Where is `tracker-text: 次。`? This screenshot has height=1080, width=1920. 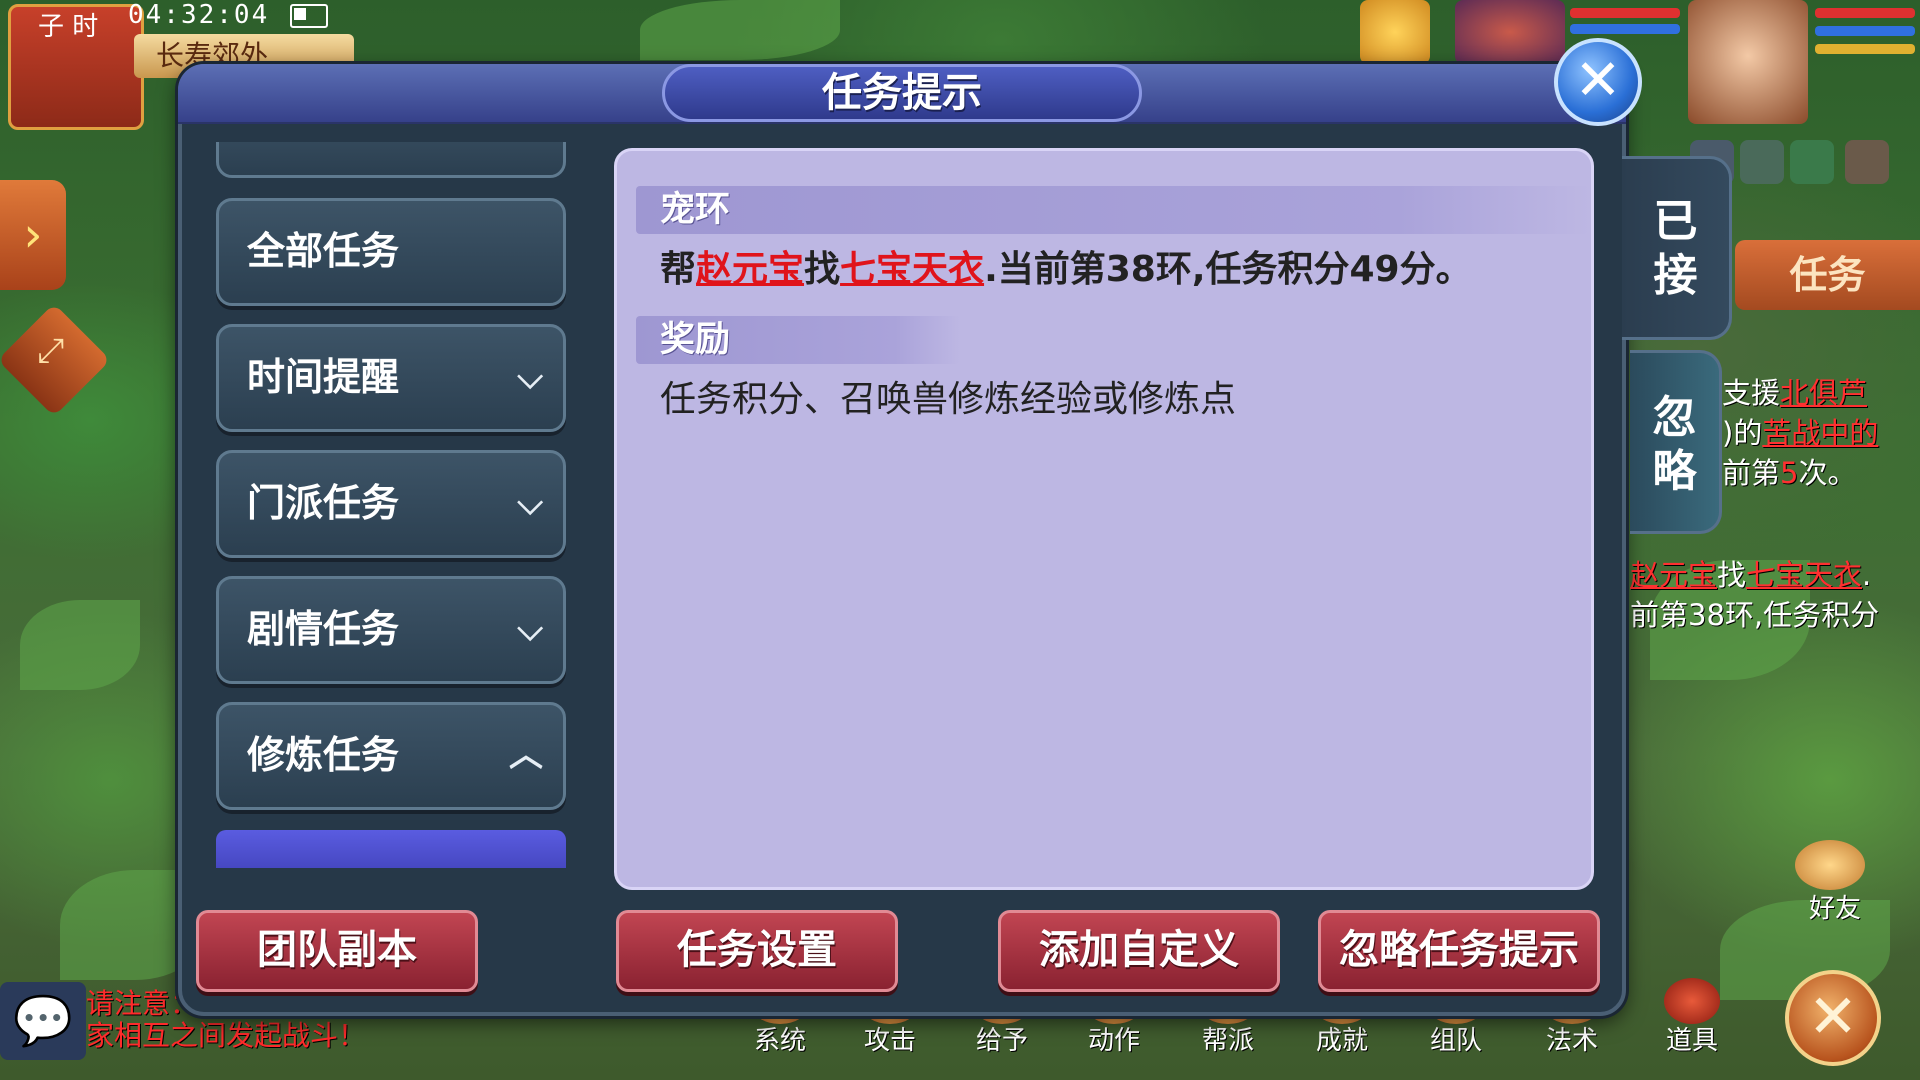
tracker-text: 次。 is located at coordinates (1827, 473).